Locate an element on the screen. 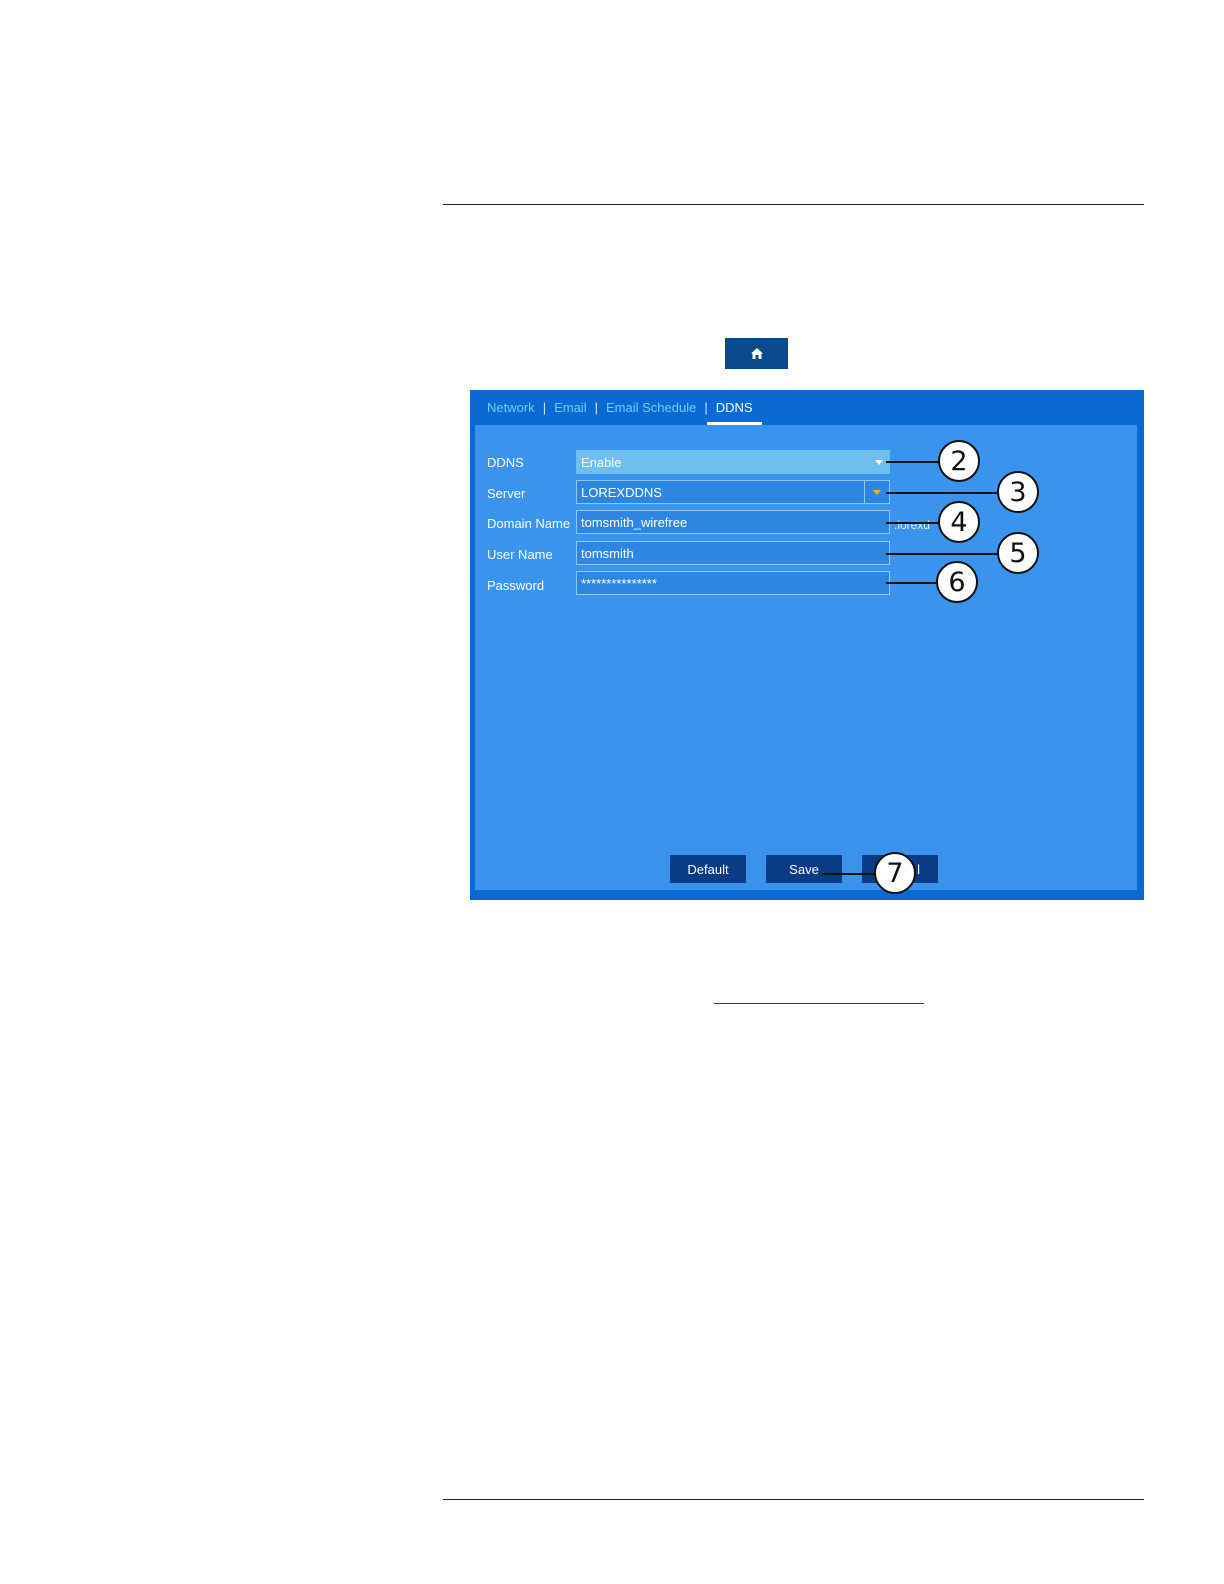 This screenshot has width=1224, height=1584. save-button: Save is located at coordinates (804, 869).